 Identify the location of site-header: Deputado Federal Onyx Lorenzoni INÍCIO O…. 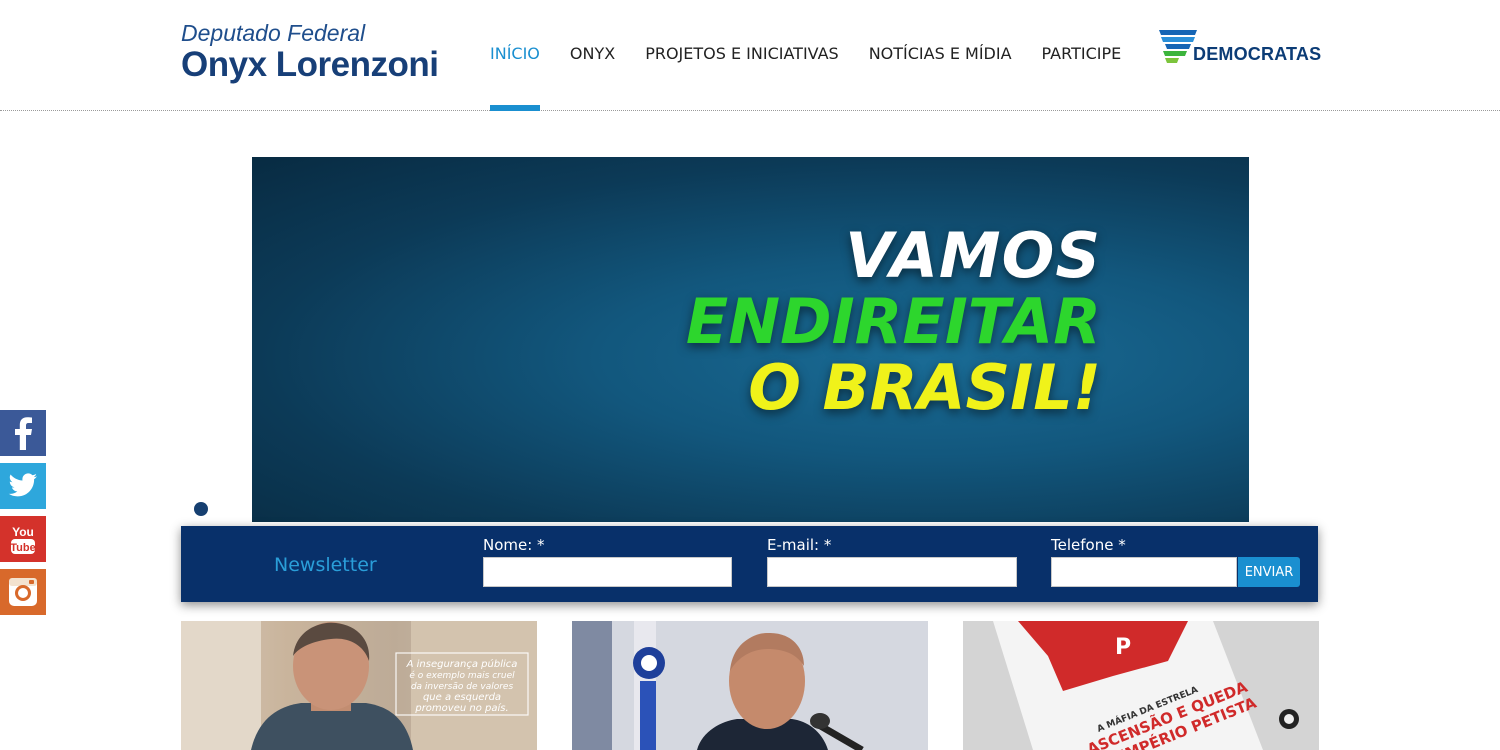
(750, 55).